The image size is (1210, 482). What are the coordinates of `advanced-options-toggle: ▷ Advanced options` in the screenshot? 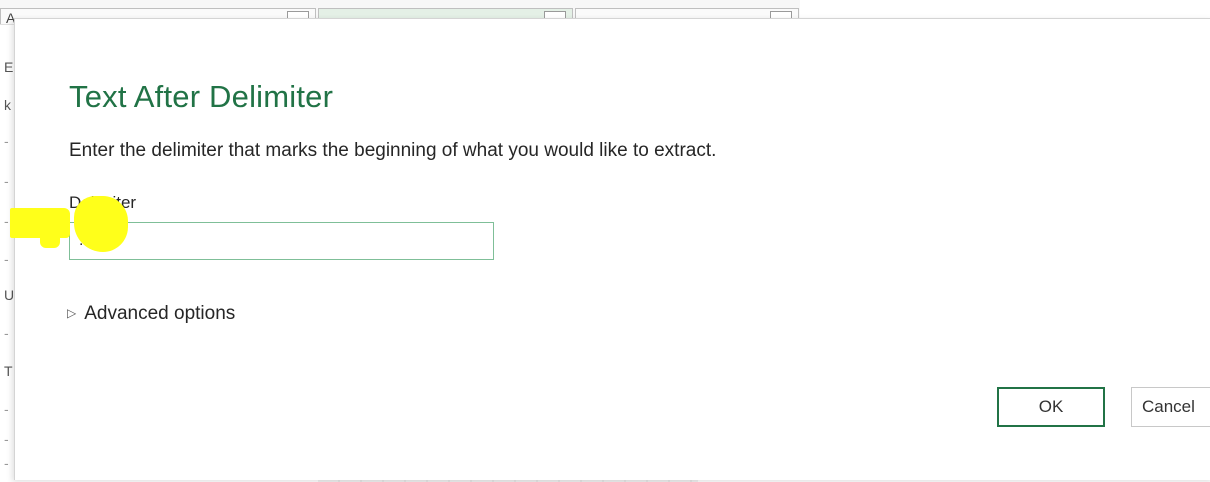 It's located at (151, 314).